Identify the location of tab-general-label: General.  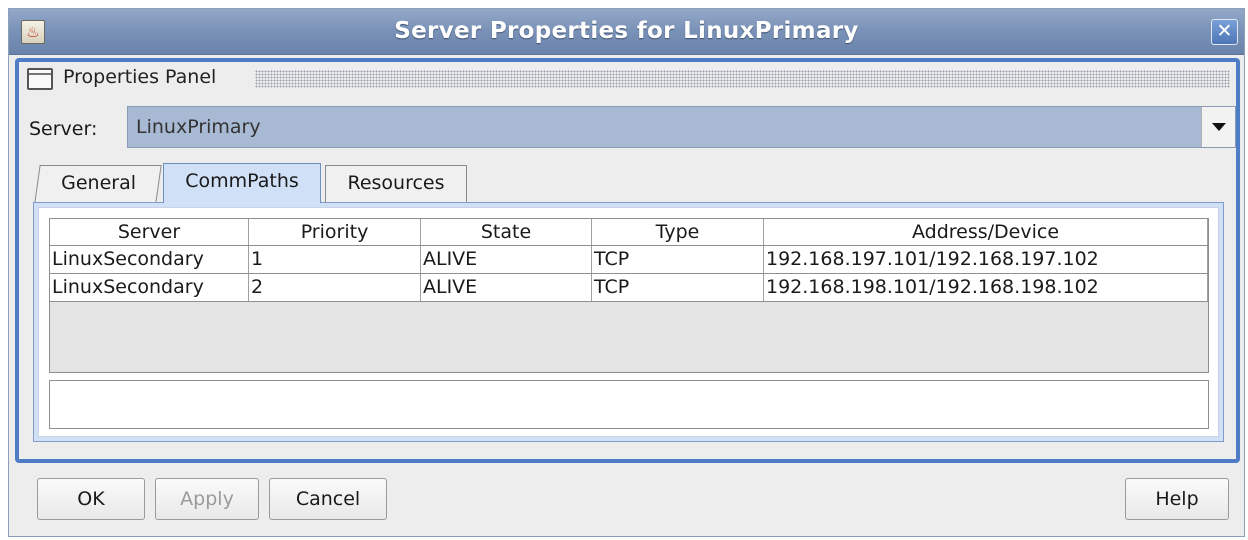
(98, 183).